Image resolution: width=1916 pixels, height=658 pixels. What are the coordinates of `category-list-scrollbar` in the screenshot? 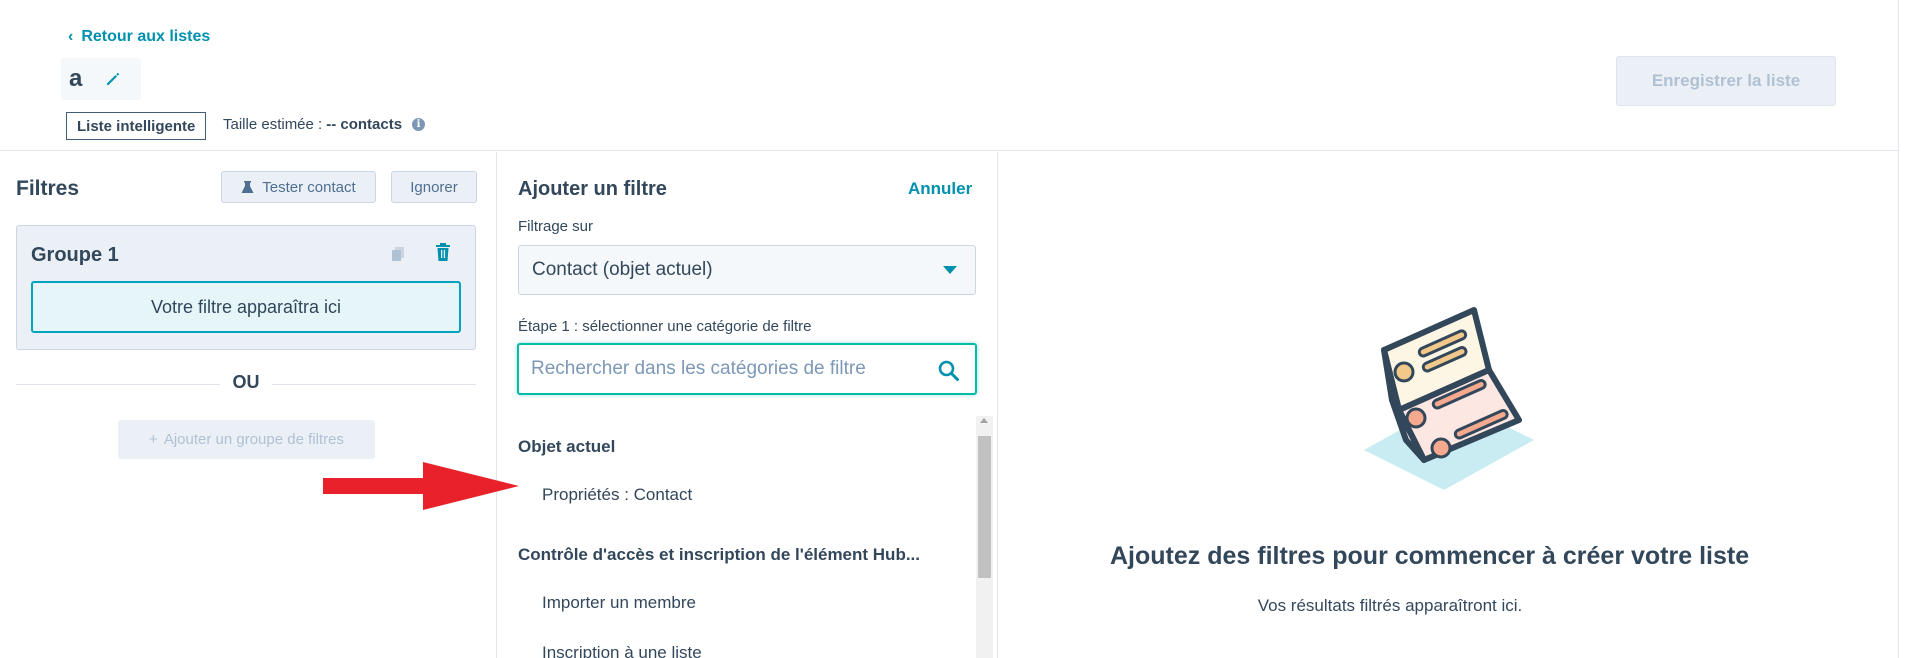 It's located at (984, 537).